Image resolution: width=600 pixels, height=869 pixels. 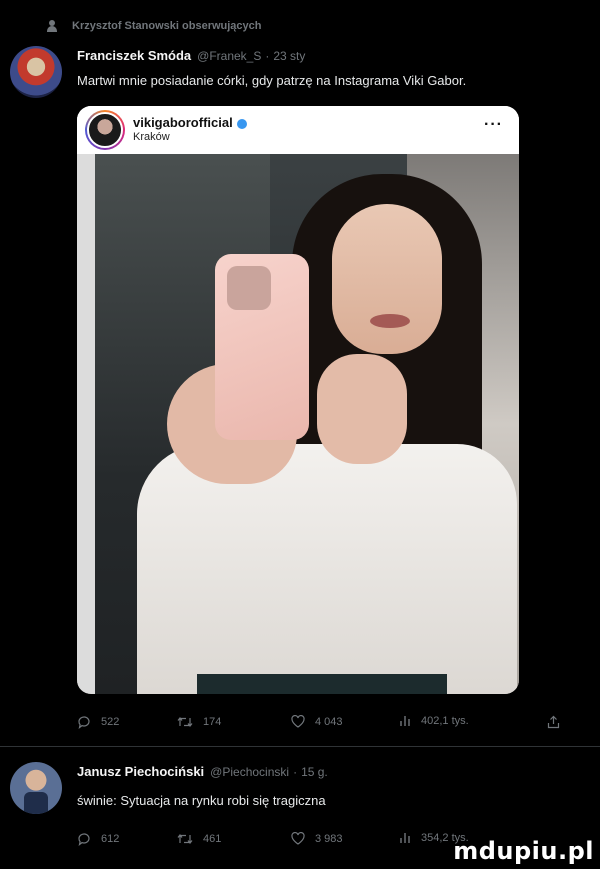 I want to click on instagram-avatar, so click(x=105, y=130).